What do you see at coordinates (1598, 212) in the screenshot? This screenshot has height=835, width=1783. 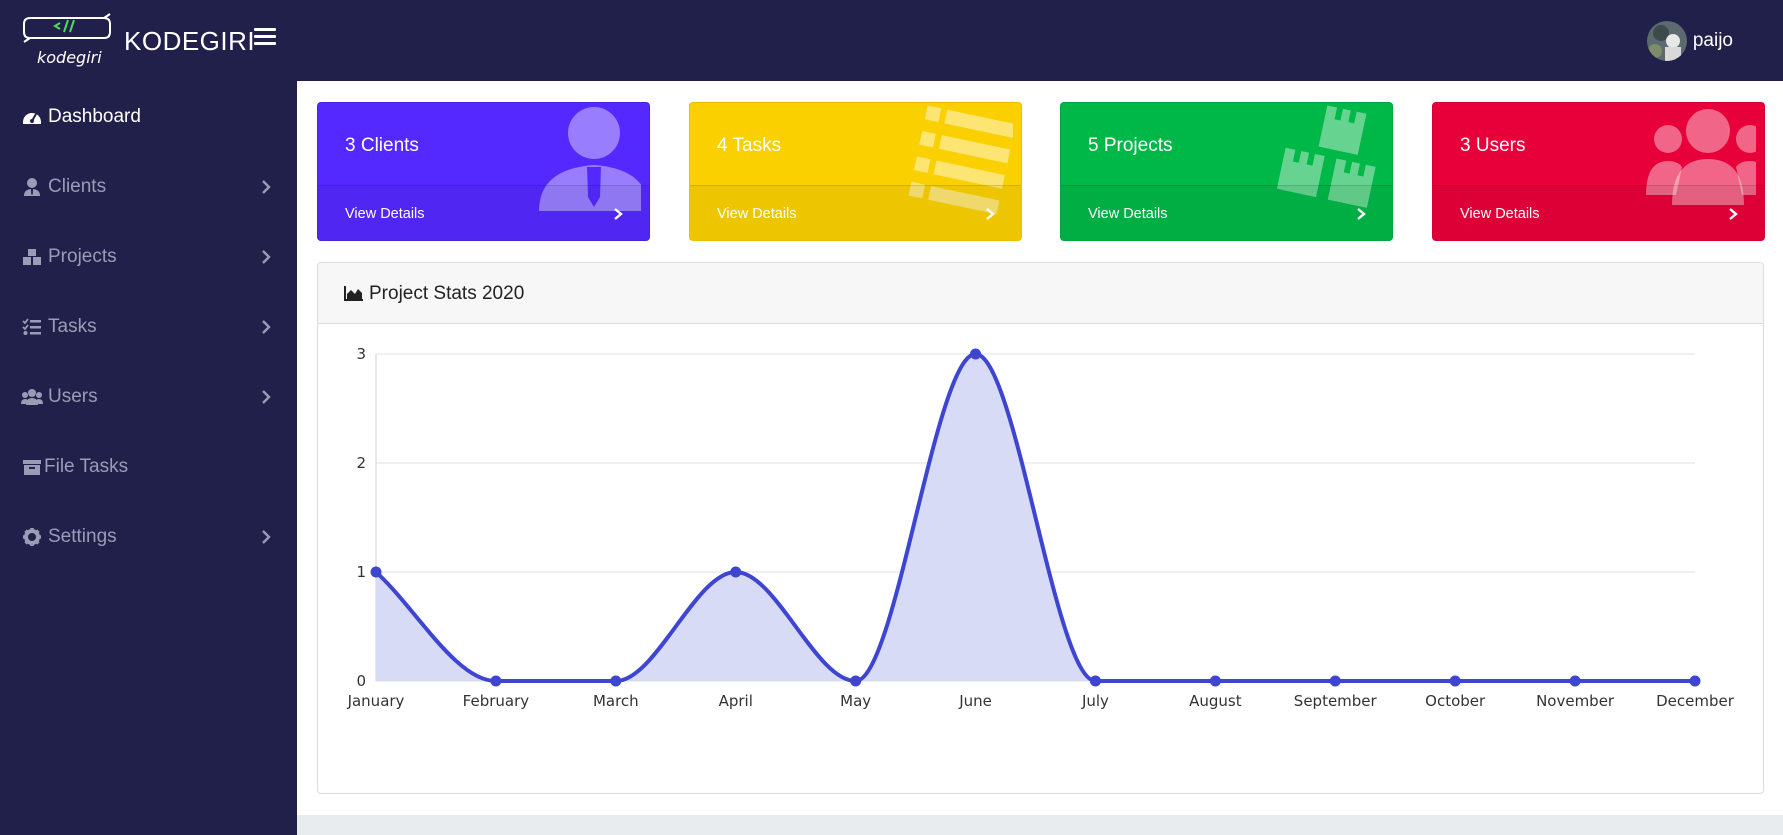 I see `users-view-details-link: View Details` at bounding box center [1598, 212].